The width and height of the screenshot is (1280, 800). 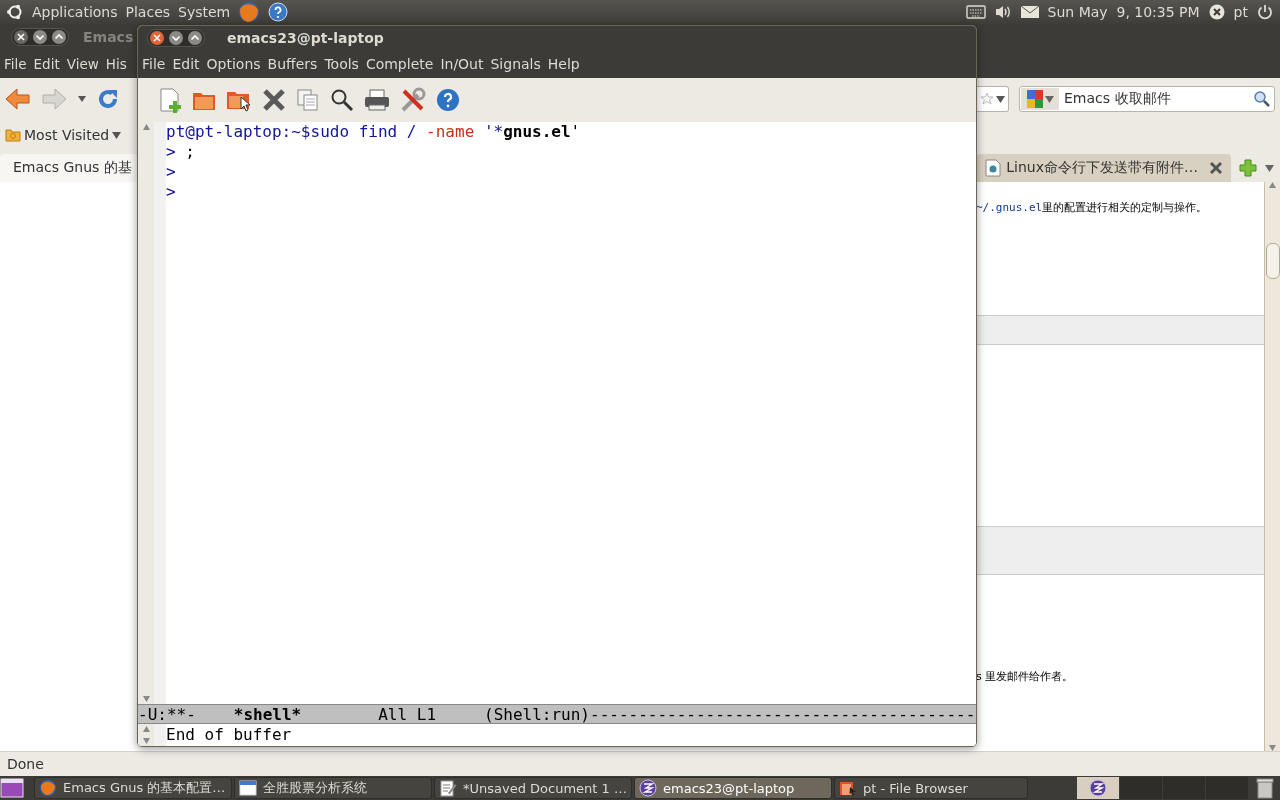 I want to click on menu-item: View, so click(x=82, y=64).